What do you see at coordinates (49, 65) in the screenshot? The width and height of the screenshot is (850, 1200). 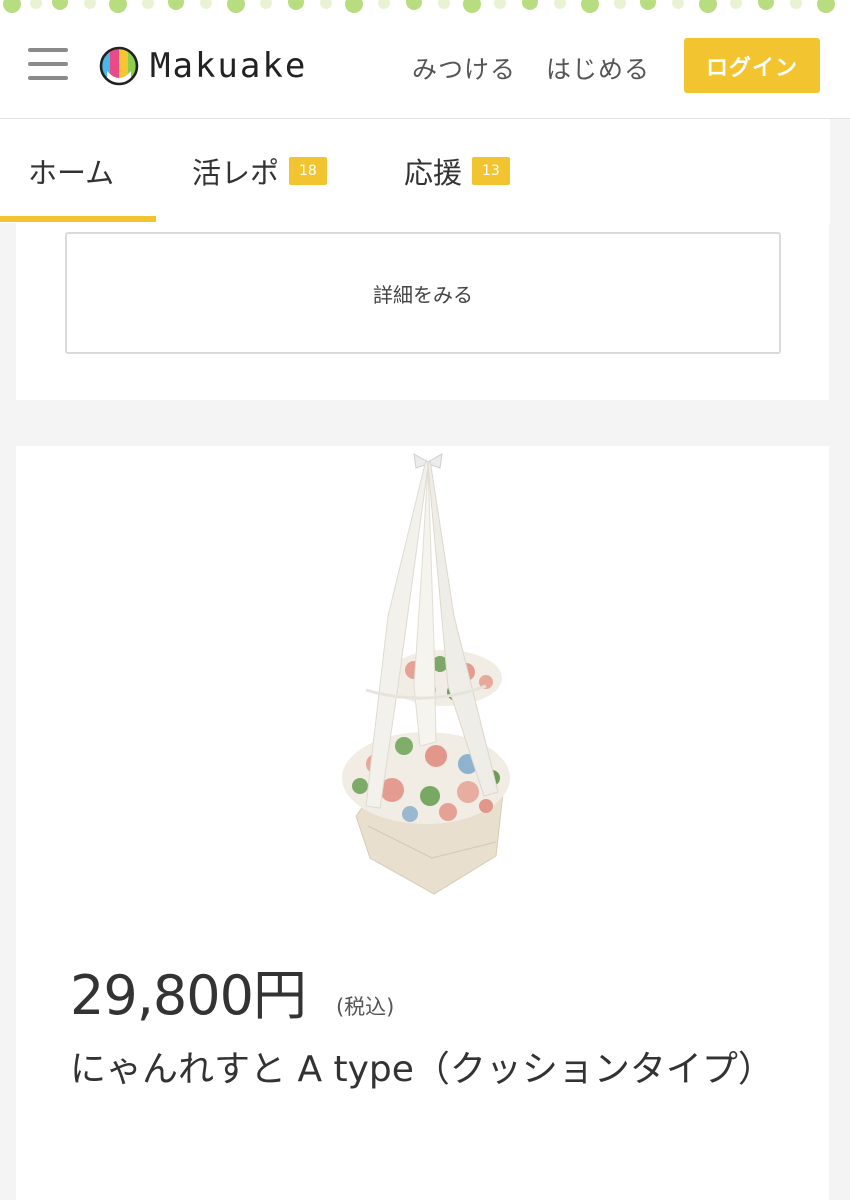 I see `hamburger-menu-icon` at bounding box center [49, 65].